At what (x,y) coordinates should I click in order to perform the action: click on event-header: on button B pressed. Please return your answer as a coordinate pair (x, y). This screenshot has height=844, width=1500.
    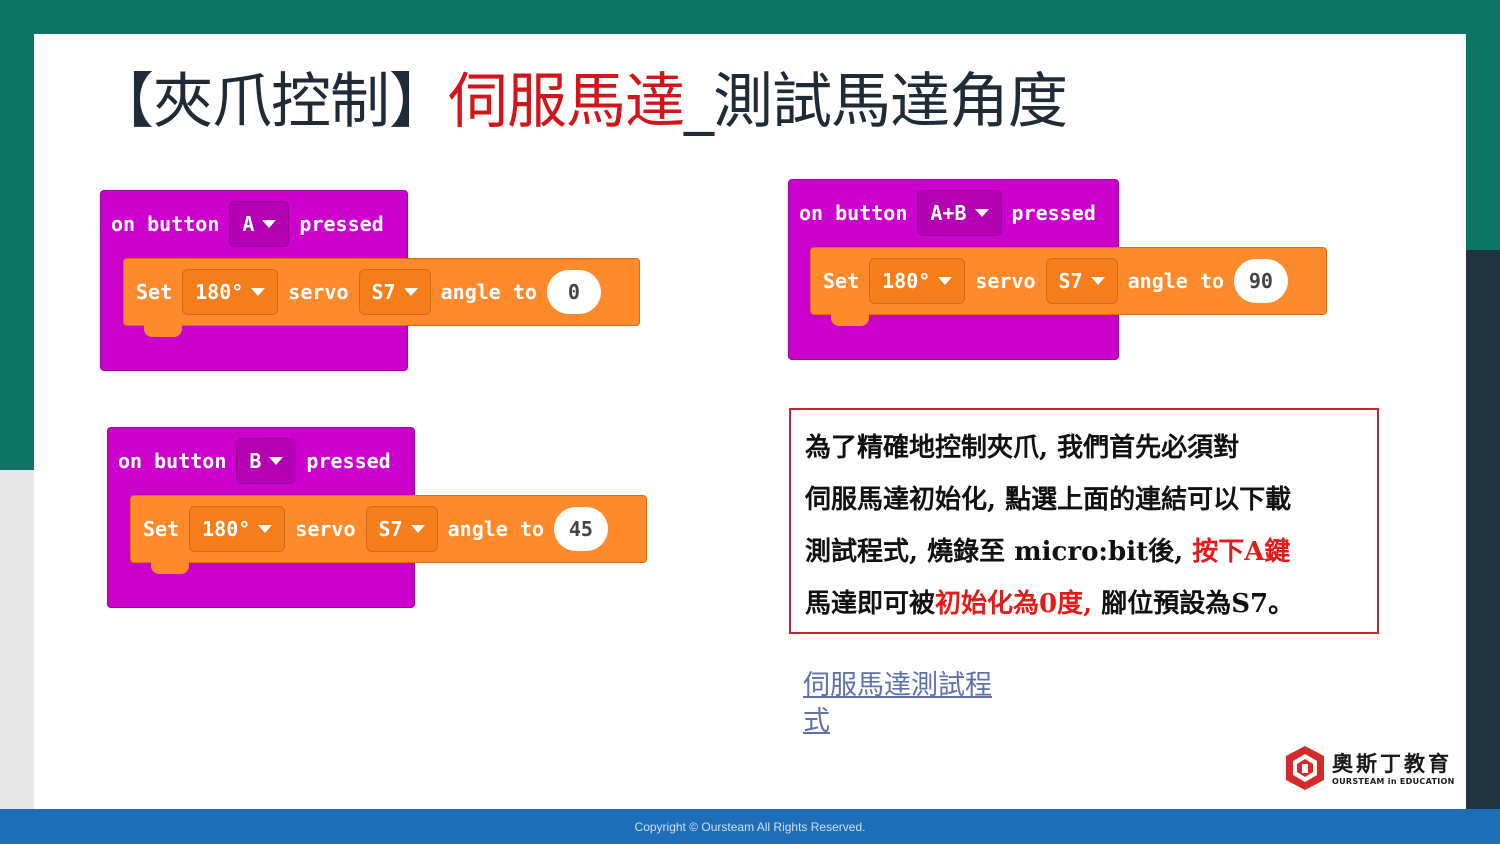
    Looking at the image, I should click on (254, 461).